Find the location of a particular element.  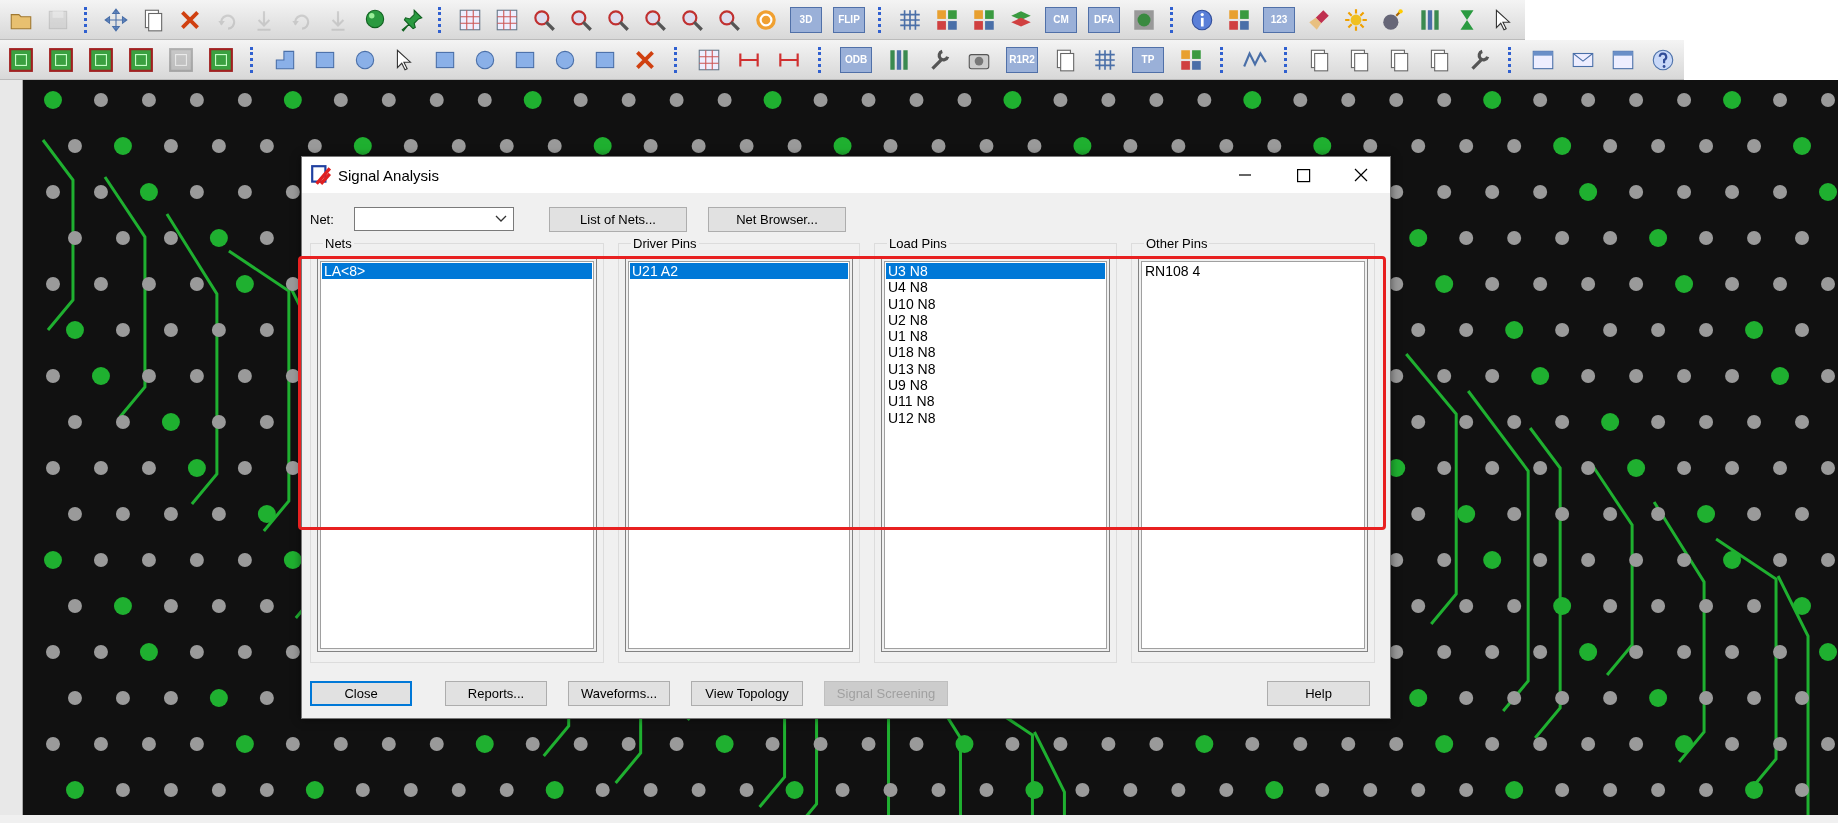

list-box: U21 A2 is located at coordinates (739, 455).